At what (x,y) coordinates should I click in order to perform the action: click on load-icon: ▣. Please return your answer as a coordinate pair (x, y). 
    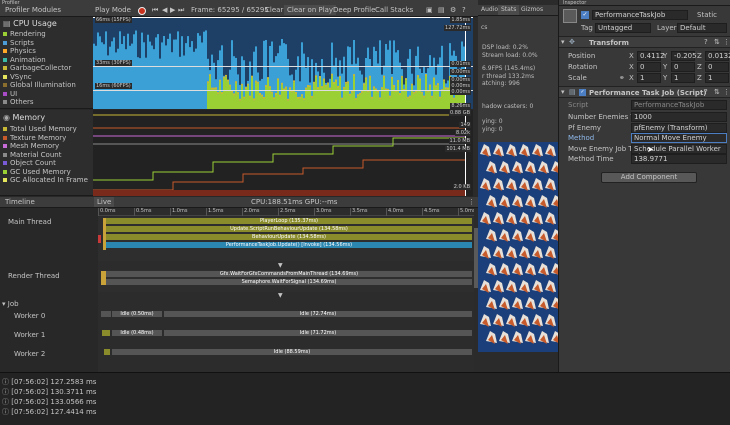
    Looking at the image, I should click on (429, 10).